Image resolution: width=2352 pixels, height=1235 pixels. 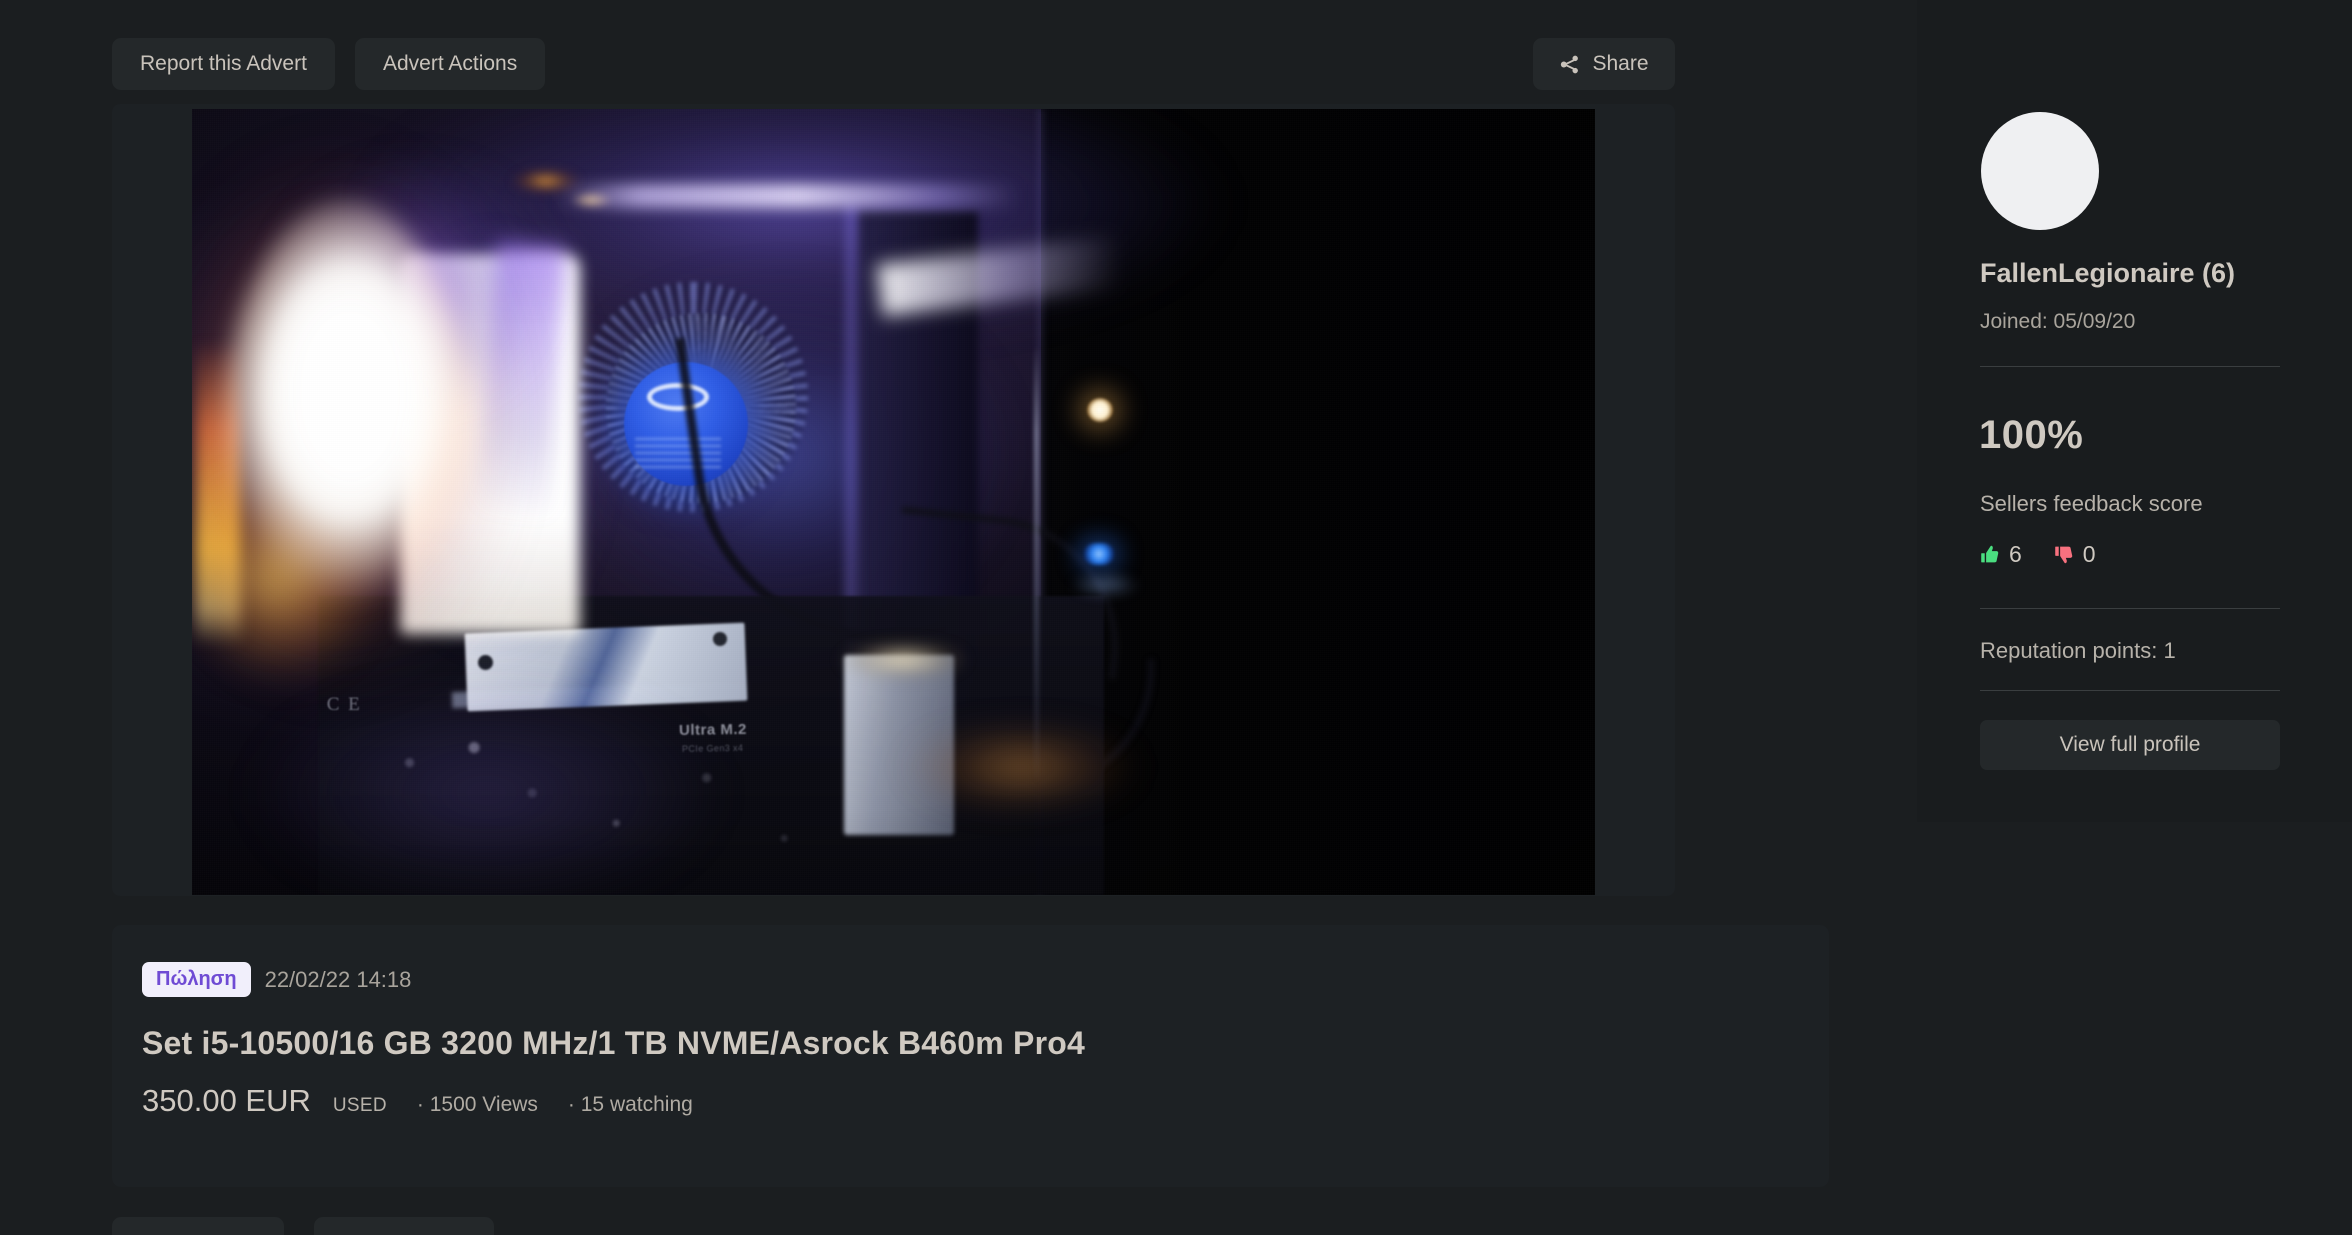 What do you see at coordinates (450, 64) in the screenshot?
I see `advert-actions-button: Advert Actions` at bounding box center [450, 64].